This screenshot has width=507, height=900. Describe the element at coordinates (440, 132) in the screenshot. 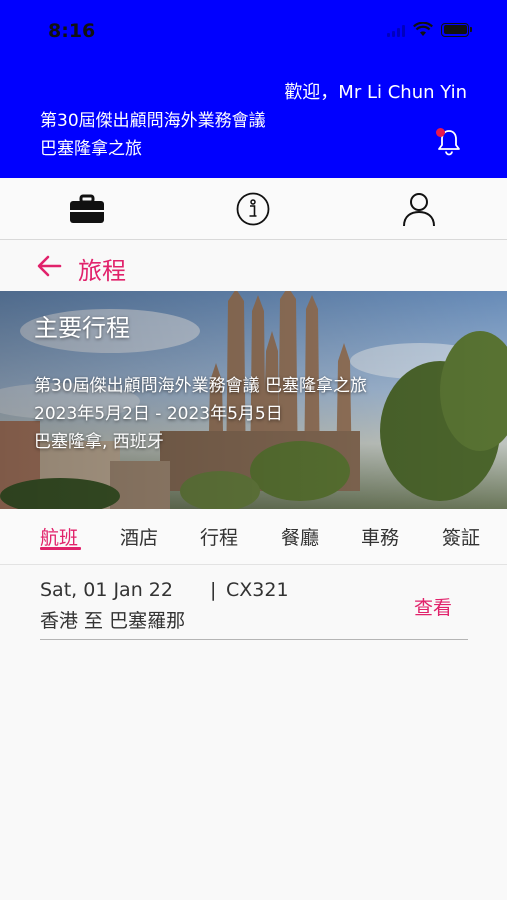

I see `notification-dot` at that location.